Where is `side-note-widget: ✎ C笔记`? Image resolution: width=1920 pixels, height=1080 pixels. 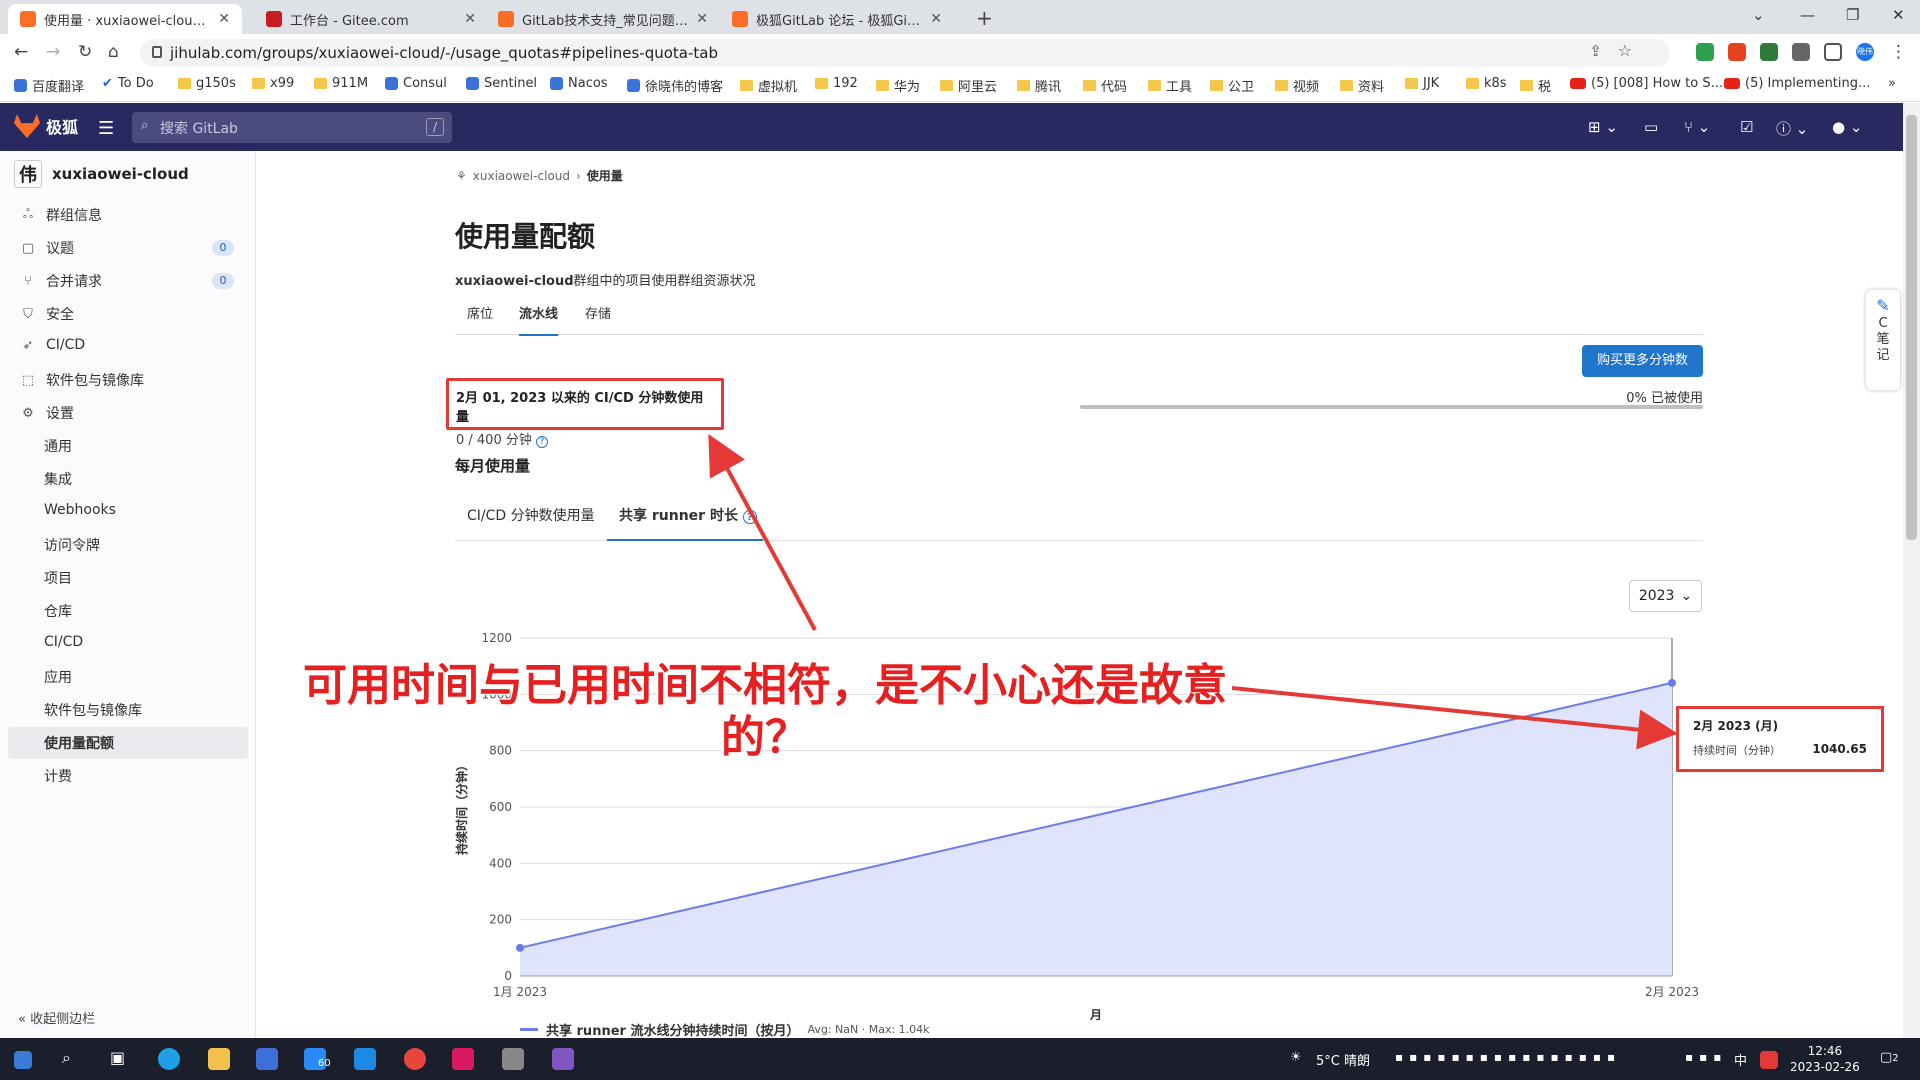
side-note-widget: ✎ C笔记 is located at coordinates (1883, 340).